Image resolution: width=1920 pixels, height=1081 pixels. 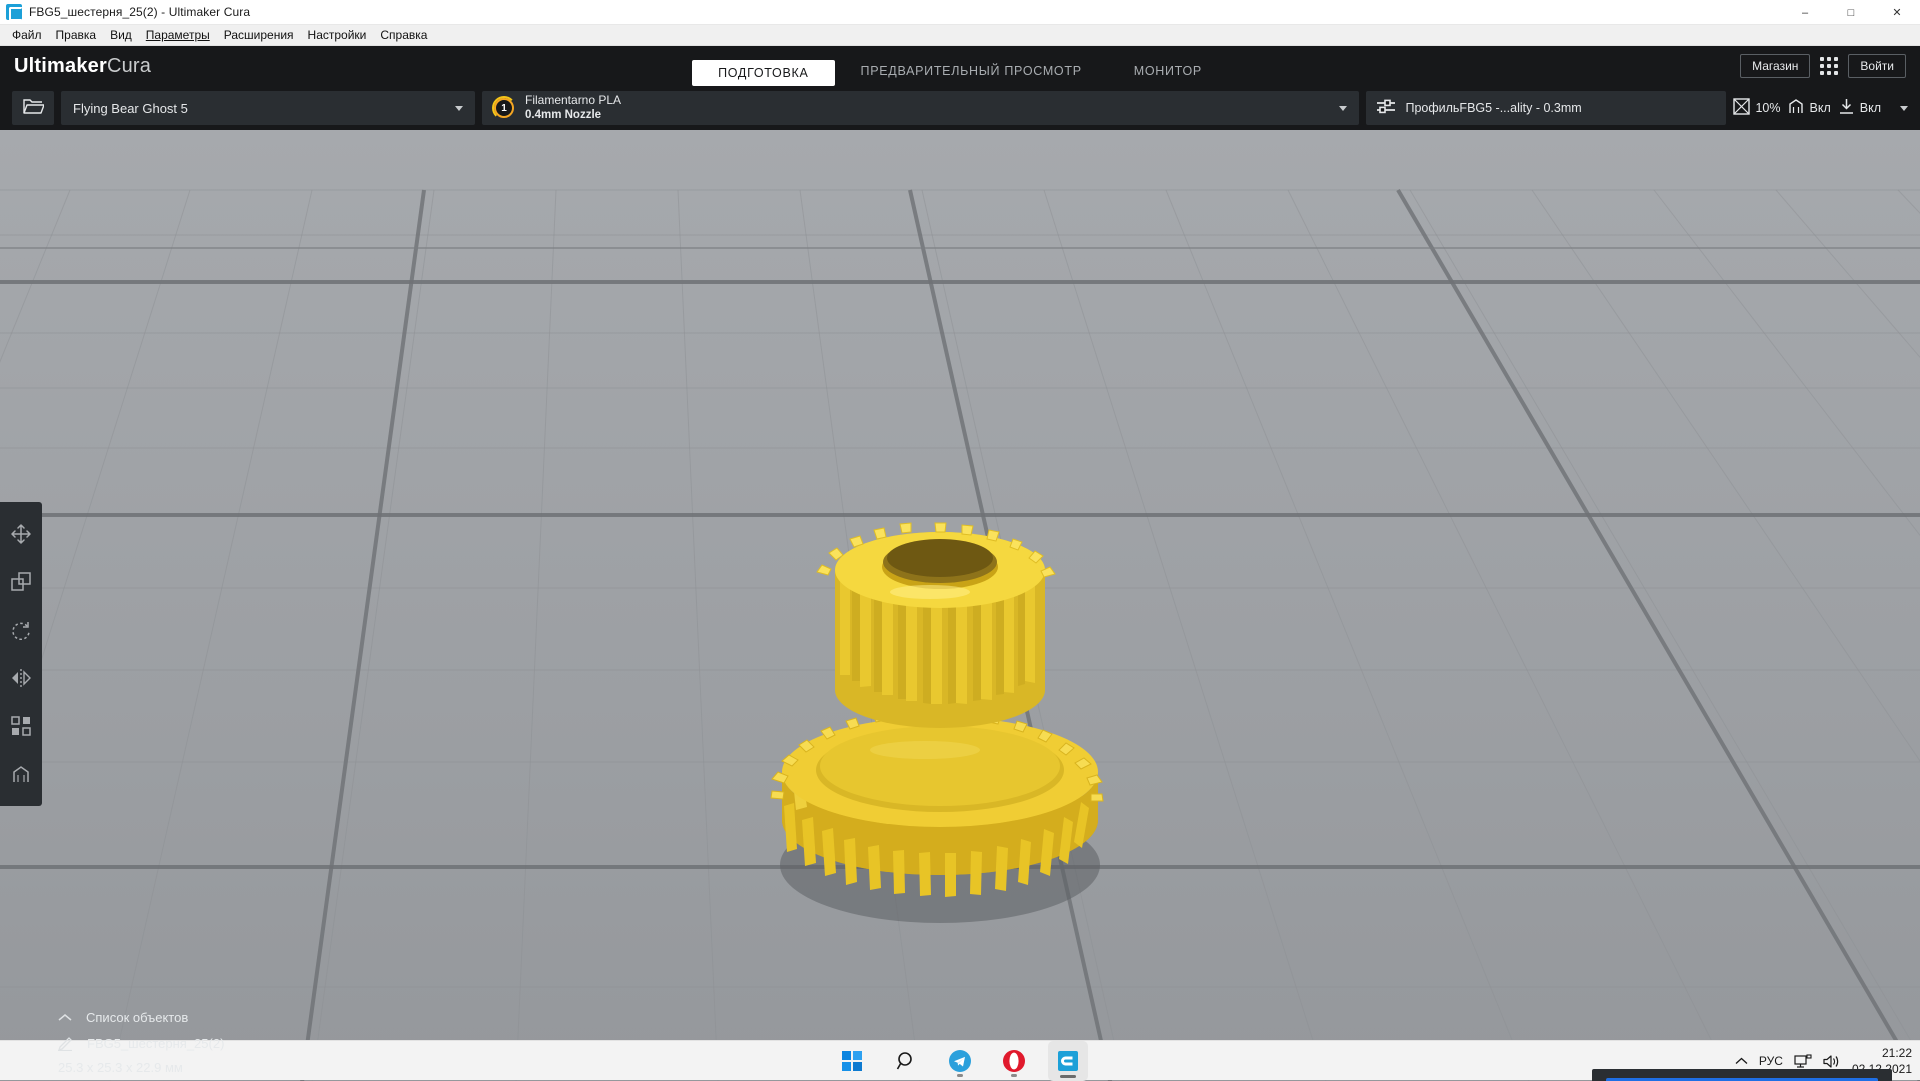 What do you see at coordinates (178, 35) in the screenshot?
I see `menu-settings: Параметры` at bounding box center [178, 35].